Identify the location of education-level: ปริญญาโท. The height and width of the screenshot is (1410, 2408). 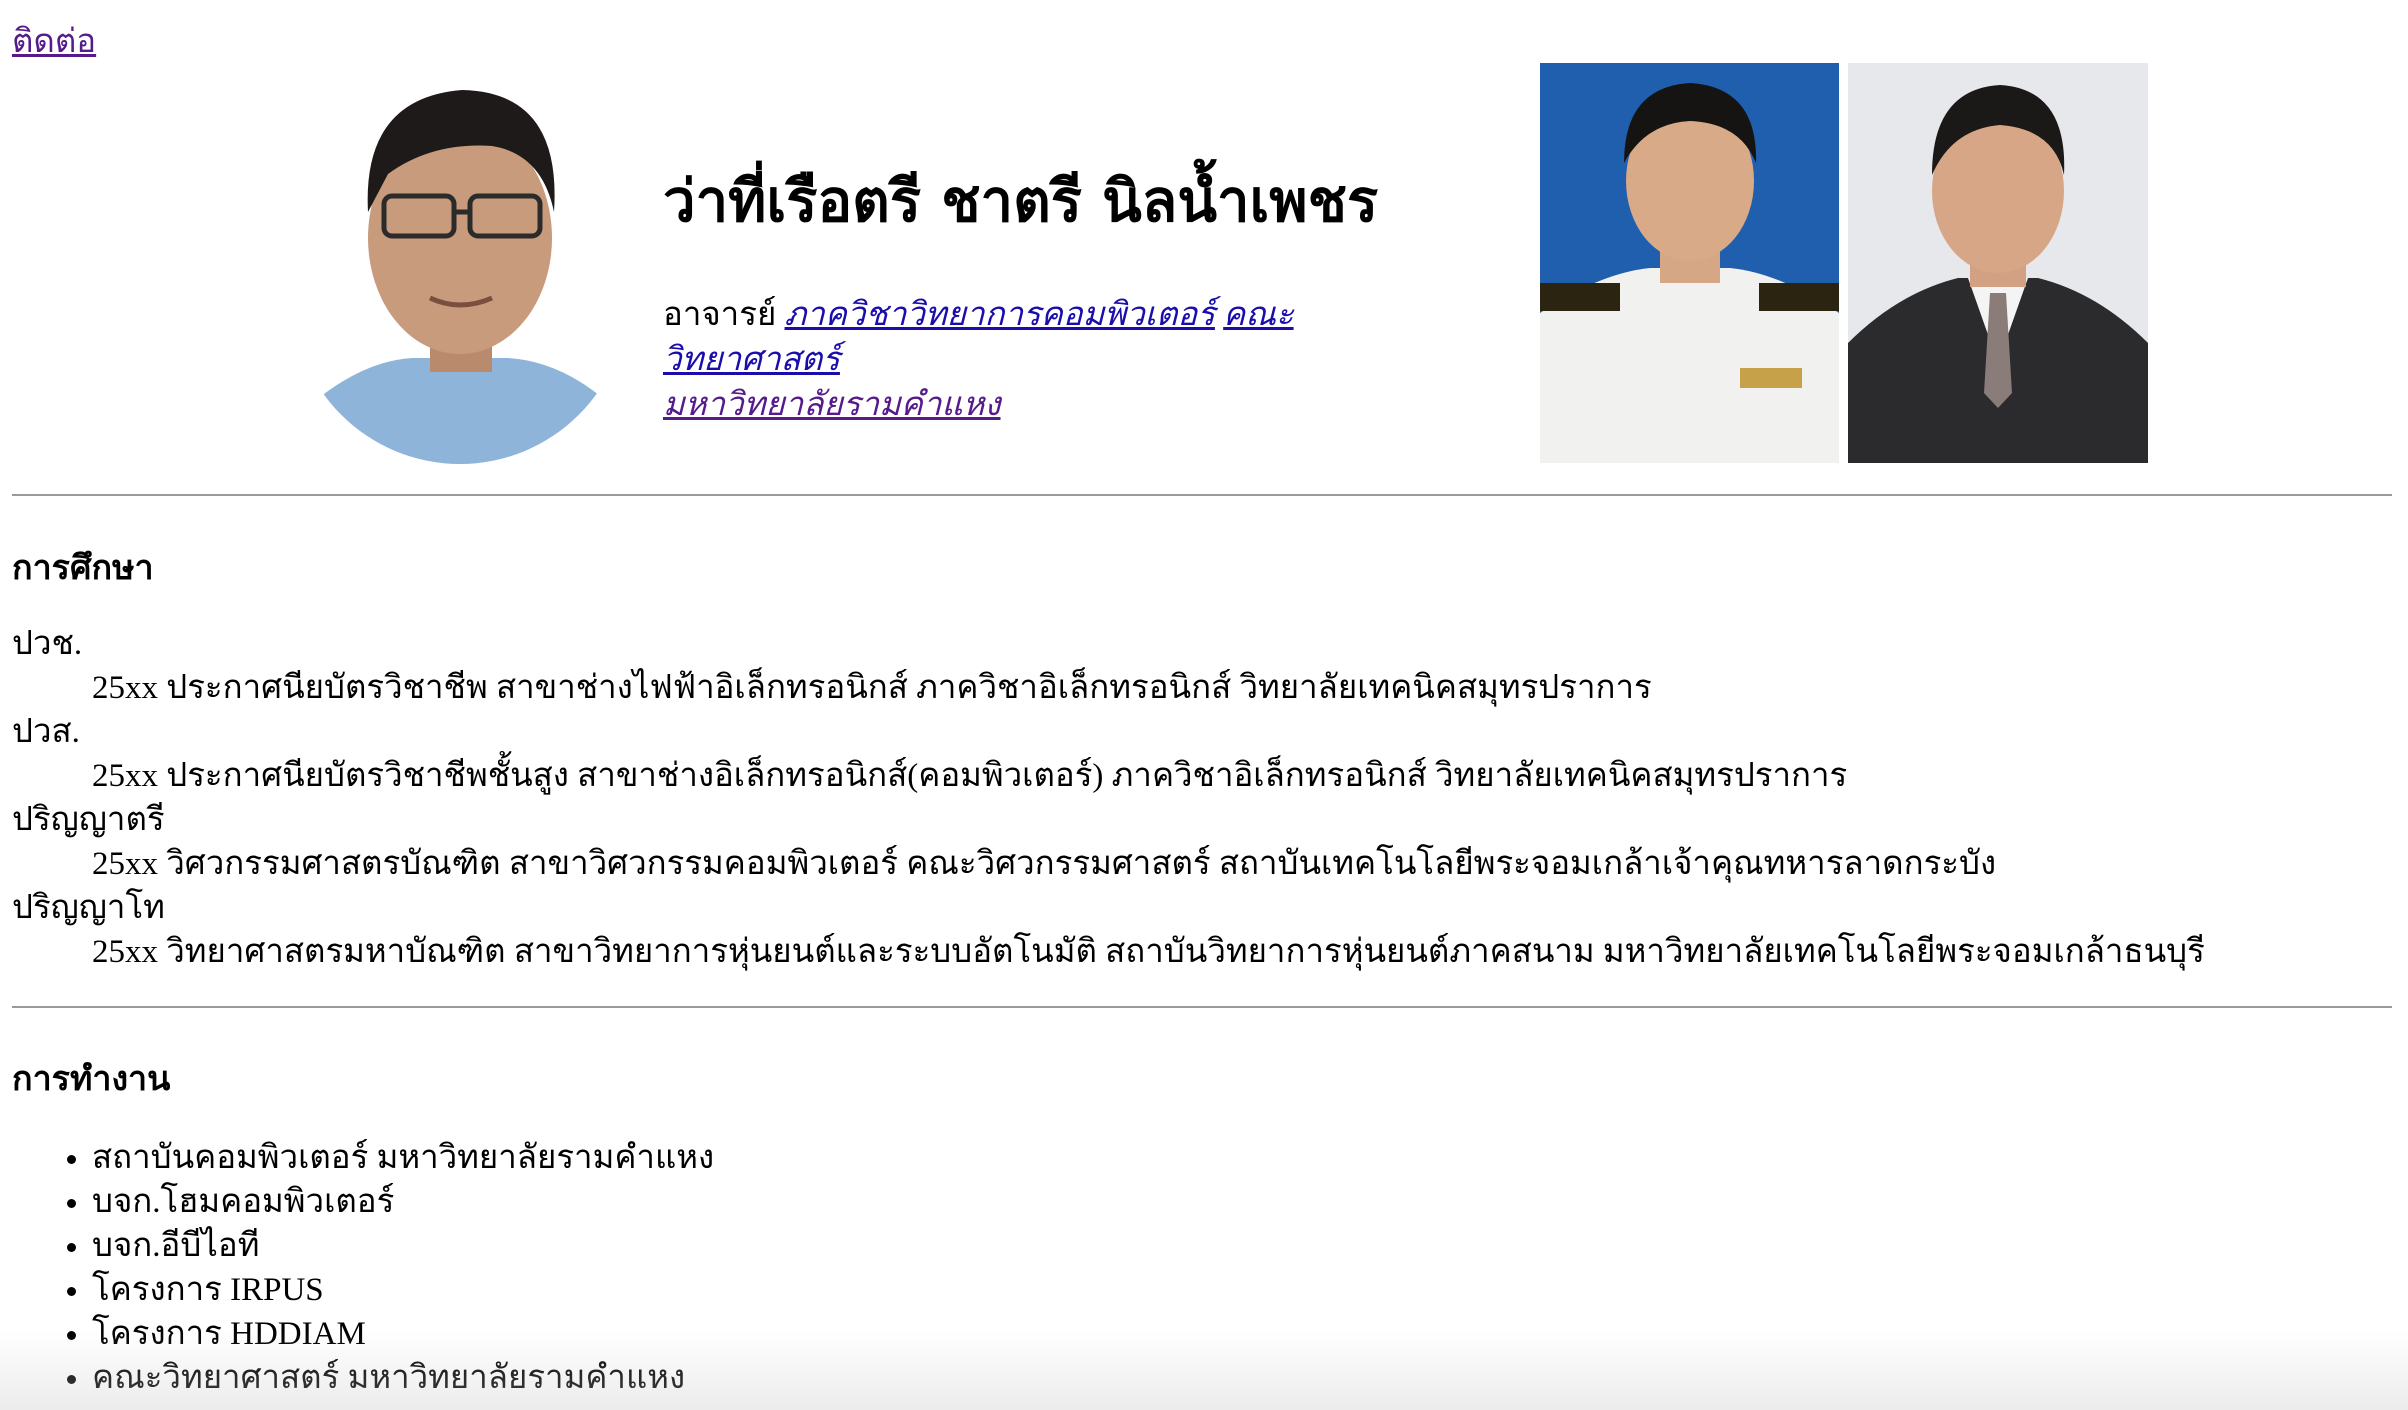
(88, 908).